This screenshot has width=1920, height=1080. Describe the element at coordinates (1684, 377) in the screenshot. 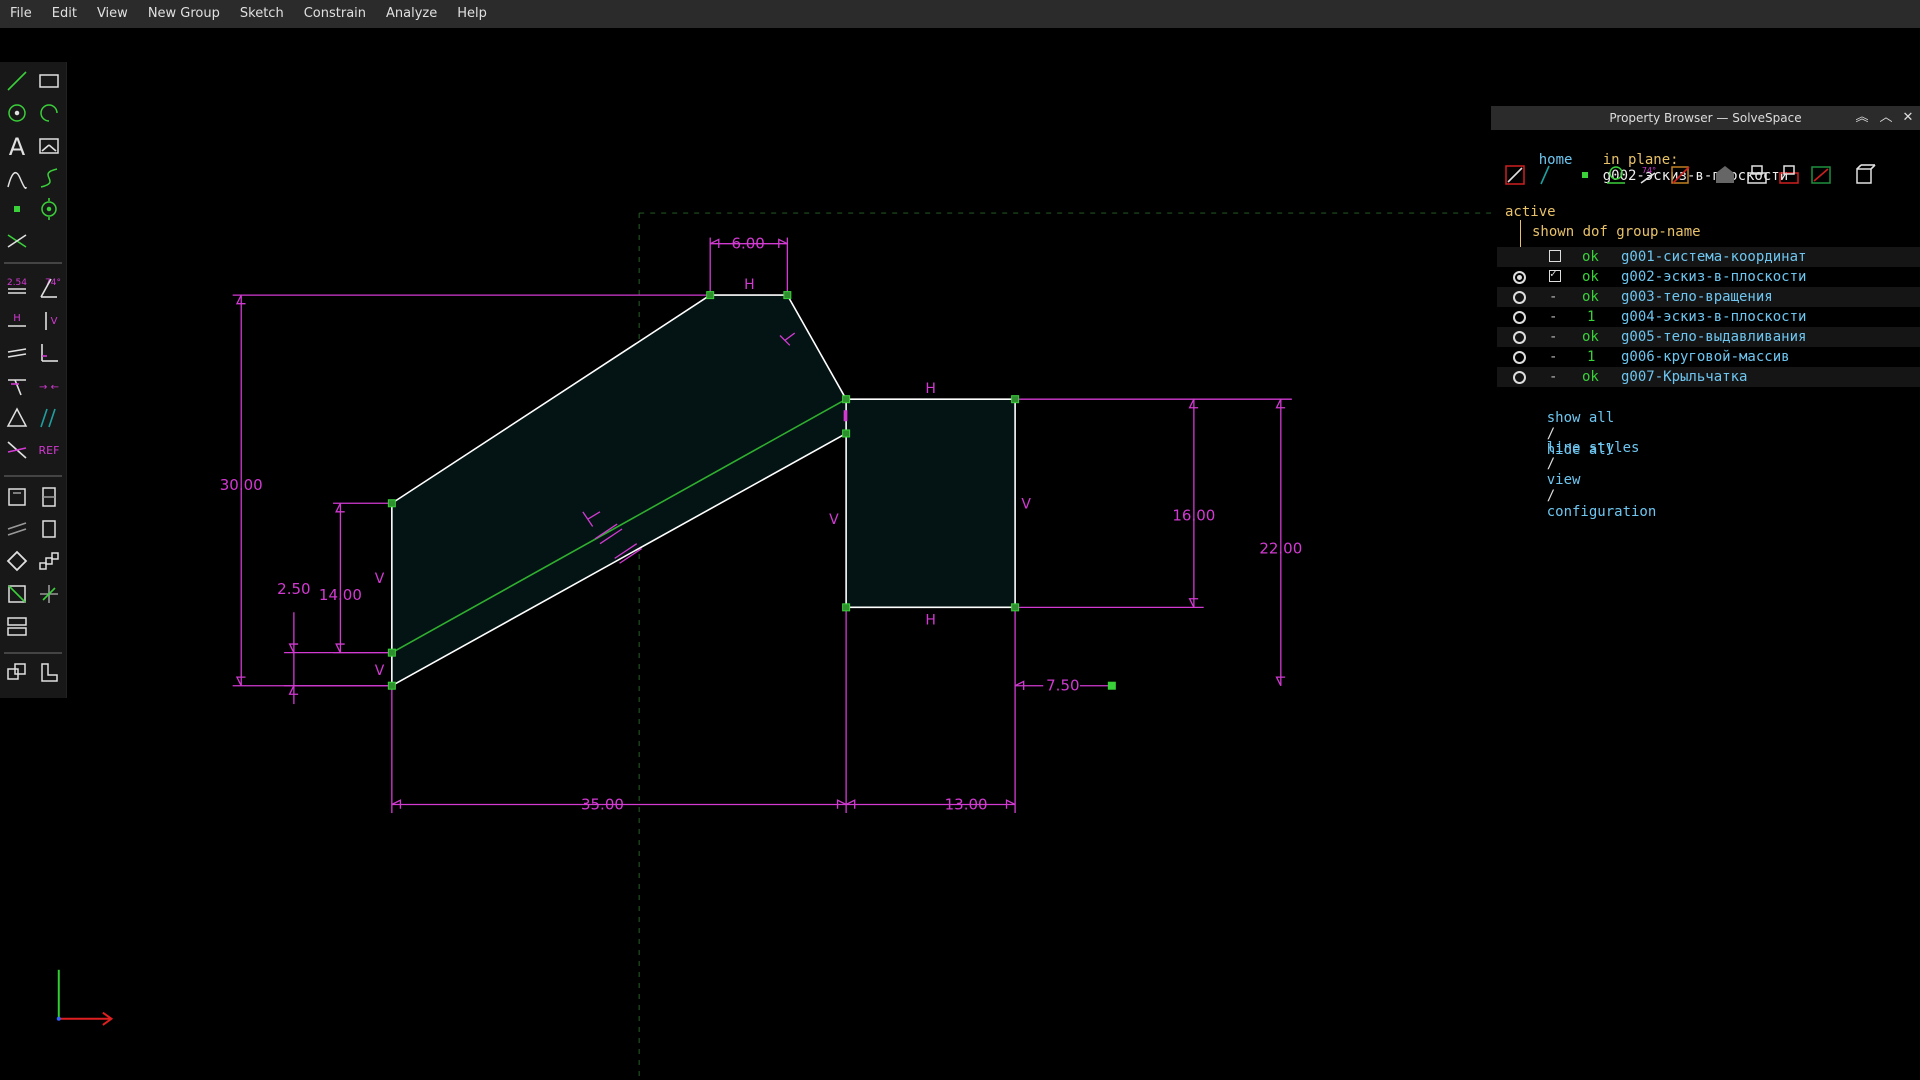

I see `group-name-link: g007-Крыльчатка` at that location.